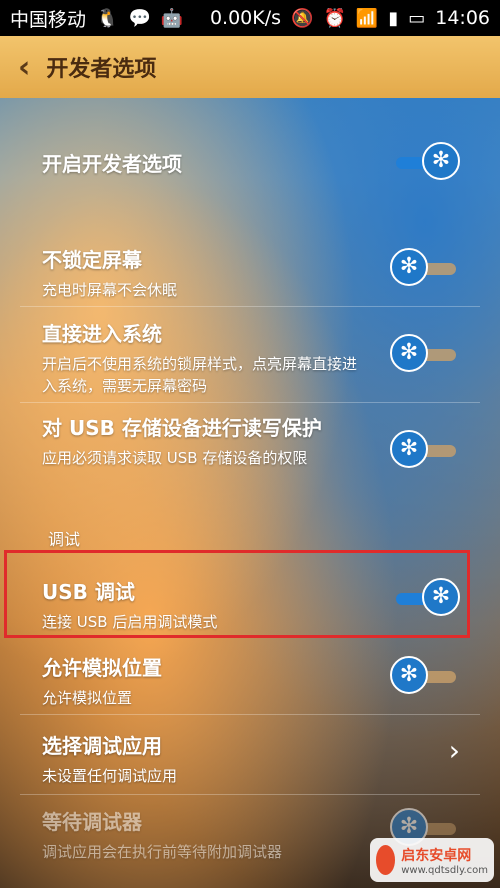 This screenshot has height=888, width=500. What do you see at coordinates (334, 18) in the screenshot?
I see `alarm-icon: ⏰` at bounding box center [334, 18].